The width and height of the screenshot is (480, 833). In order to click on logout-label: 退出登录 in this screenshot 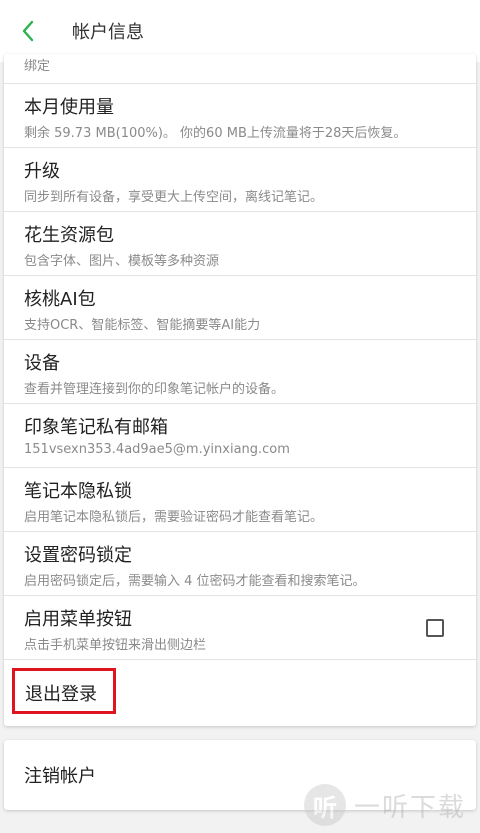, I will do `click(61, 694)`.